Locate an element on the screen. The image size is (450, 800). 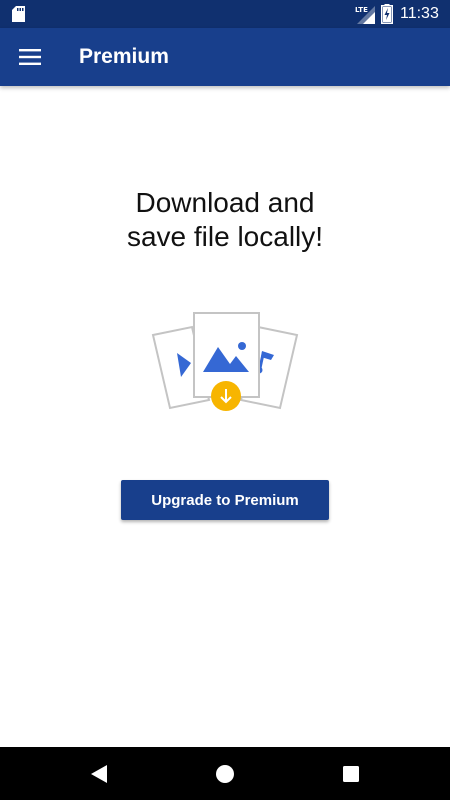
menu-button is located at coordinates (30, 57).